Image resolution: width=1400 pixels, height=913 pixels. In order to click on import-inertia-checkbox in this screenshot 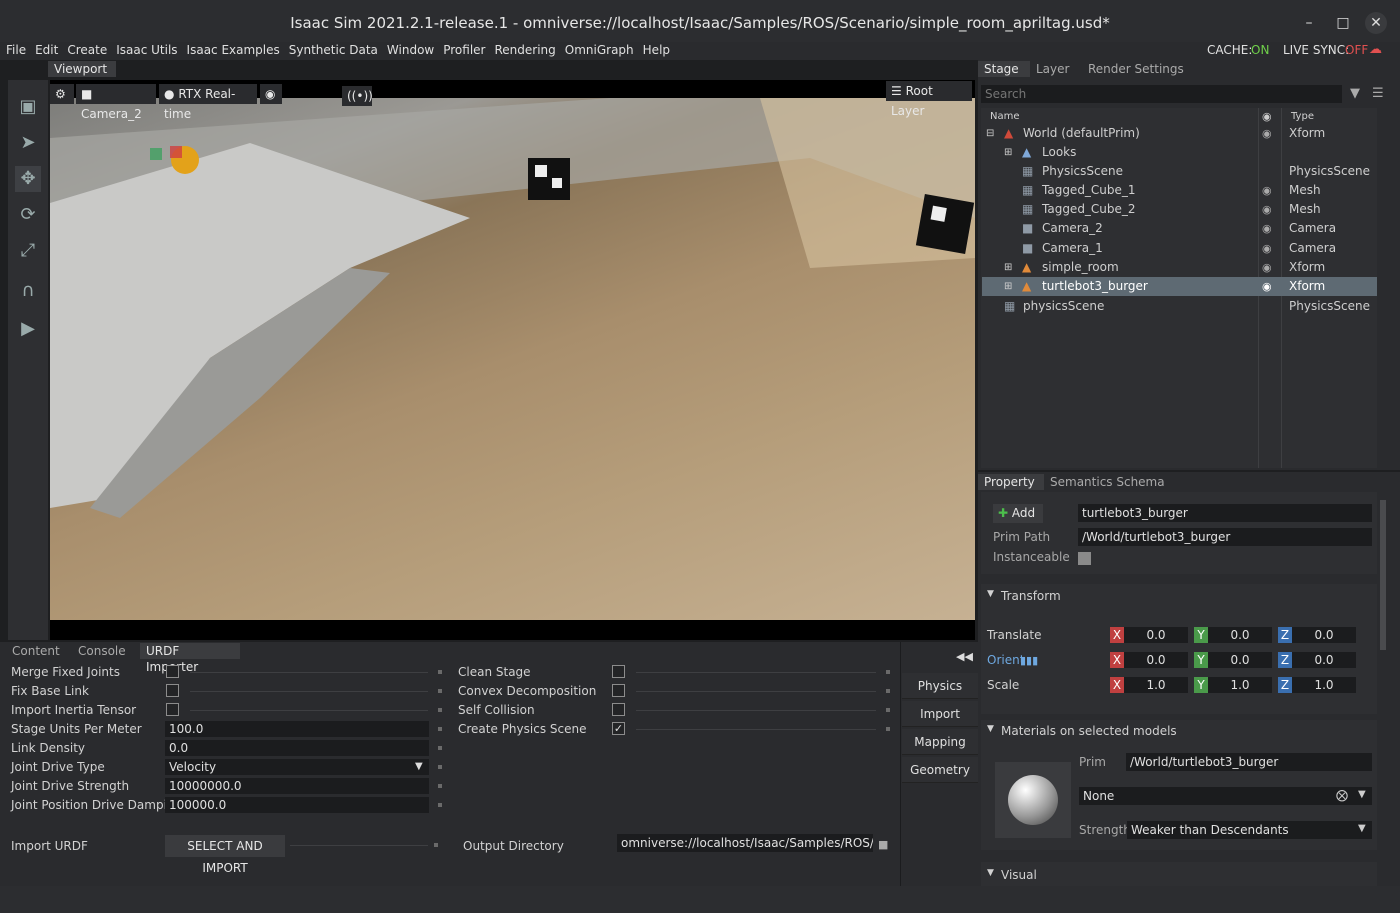, I will do `click(172, 709)`.